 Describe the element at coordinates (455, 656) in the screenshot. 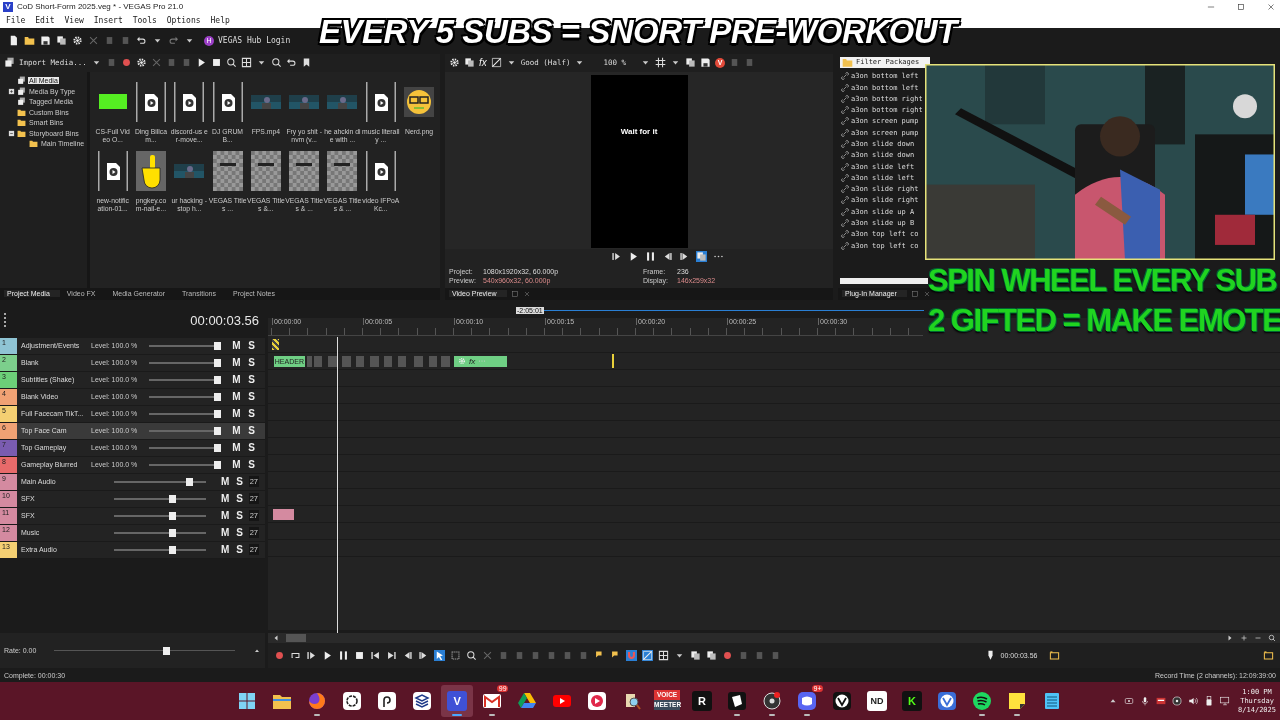

I see `square-icon` at that location.